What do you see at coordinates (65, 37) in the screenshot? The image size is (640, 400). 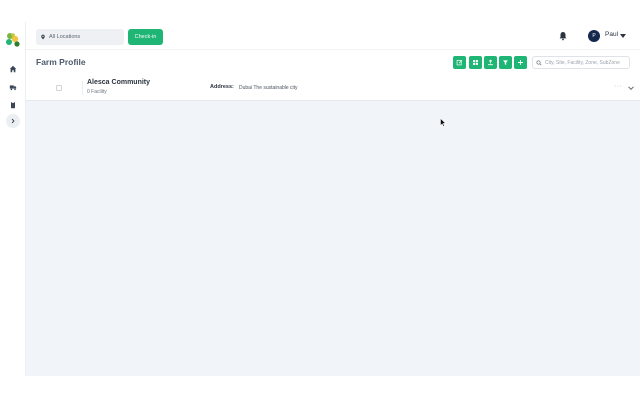 I see `location-selector-label: All Locations` at bounding box center [65, 37].